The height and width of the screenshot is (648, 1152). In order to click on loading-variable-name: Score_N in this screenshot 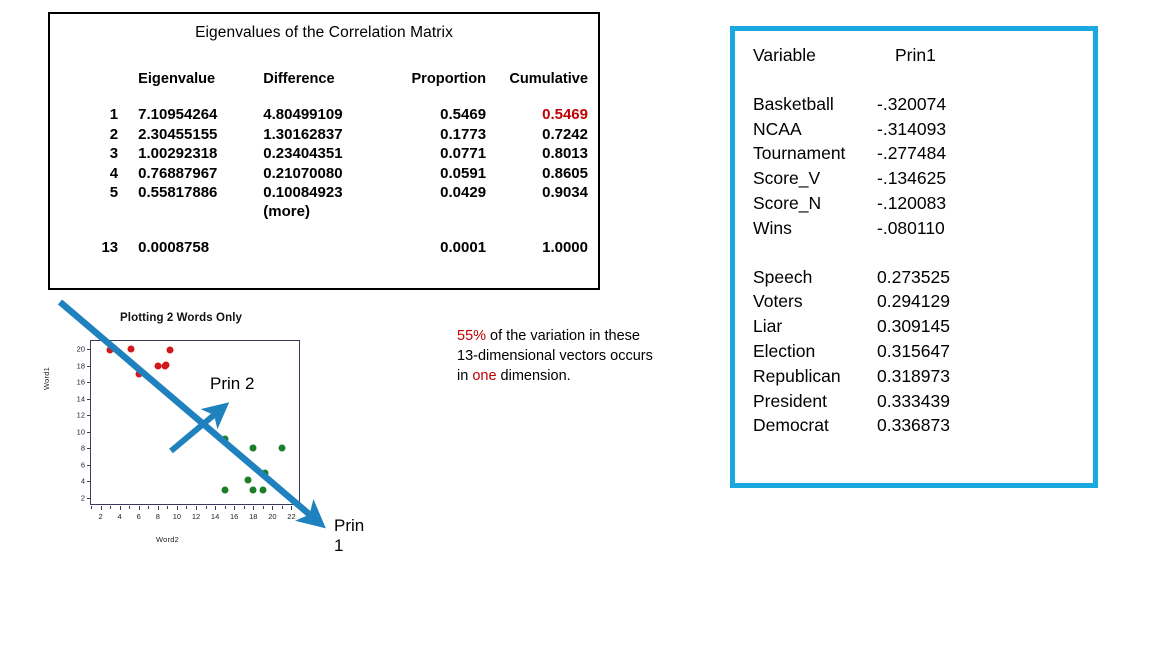, I will do `click(787, 202)`.